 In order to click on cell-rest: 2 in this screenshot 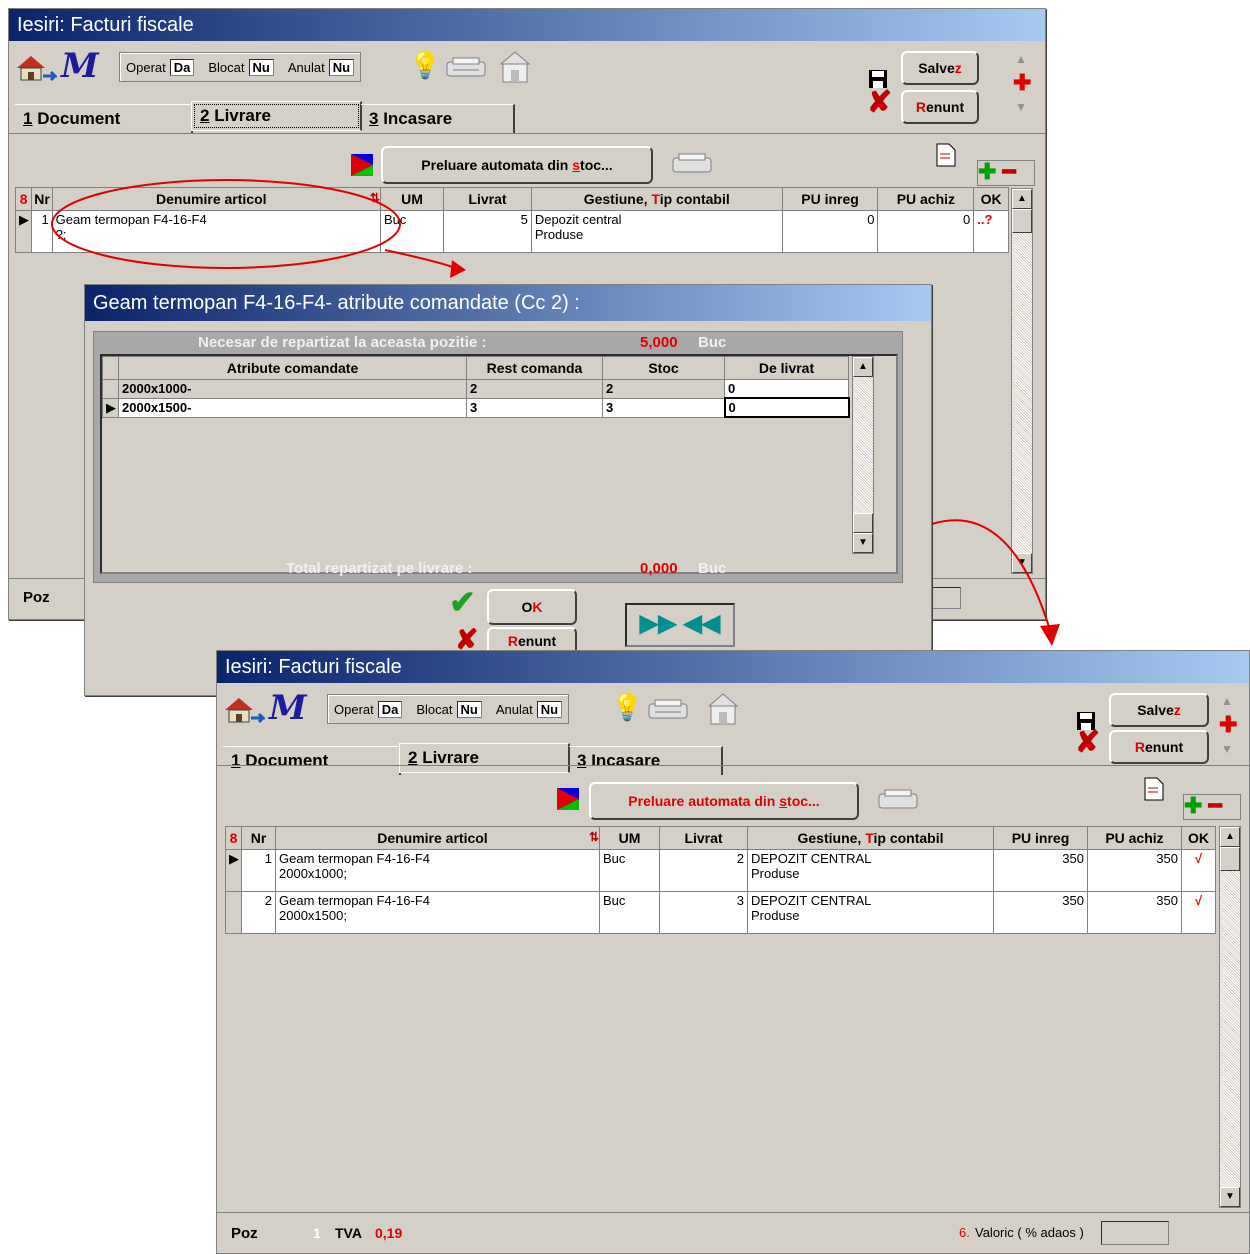, I will do `click(534, 389)`.